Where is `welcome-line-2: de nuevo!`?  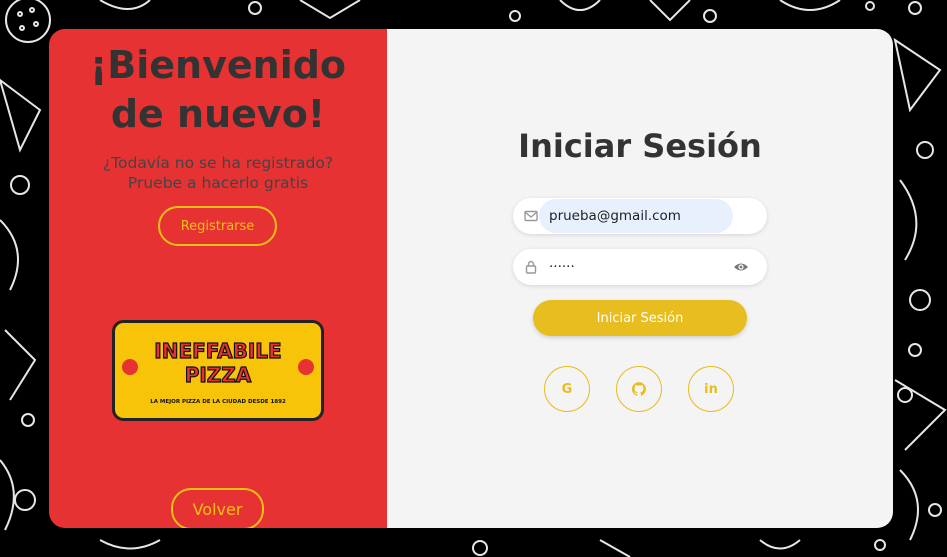 welcome-line-2: de nuevo! is located at coordinates (218, 114).